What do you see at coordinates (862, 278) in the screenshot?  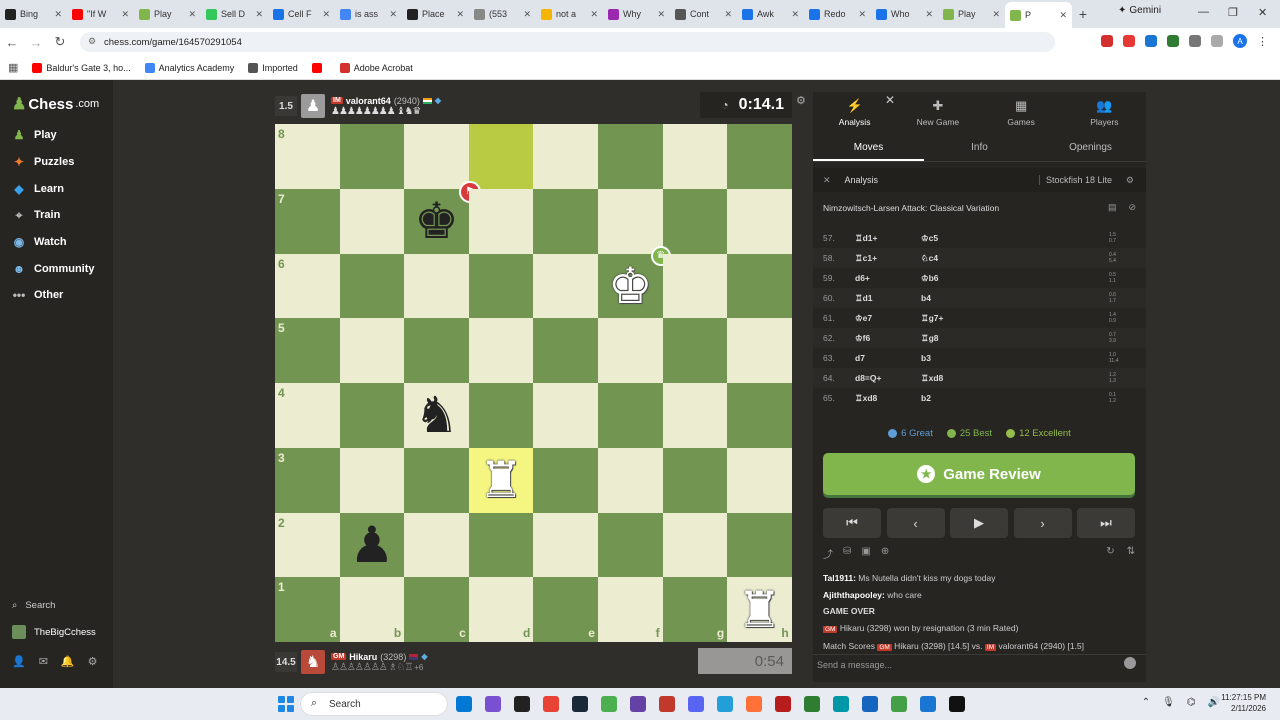 I see `white-move: d6+` at bounding box center [862, 278].